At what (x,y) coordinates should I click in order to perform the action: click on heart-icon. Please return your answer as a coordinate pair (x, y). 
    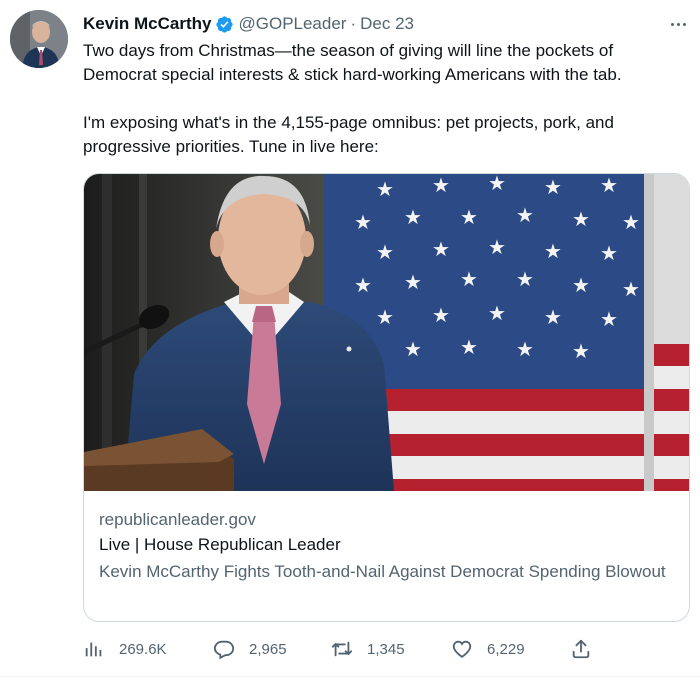
    Looking at the image, I should click on (462, 649).